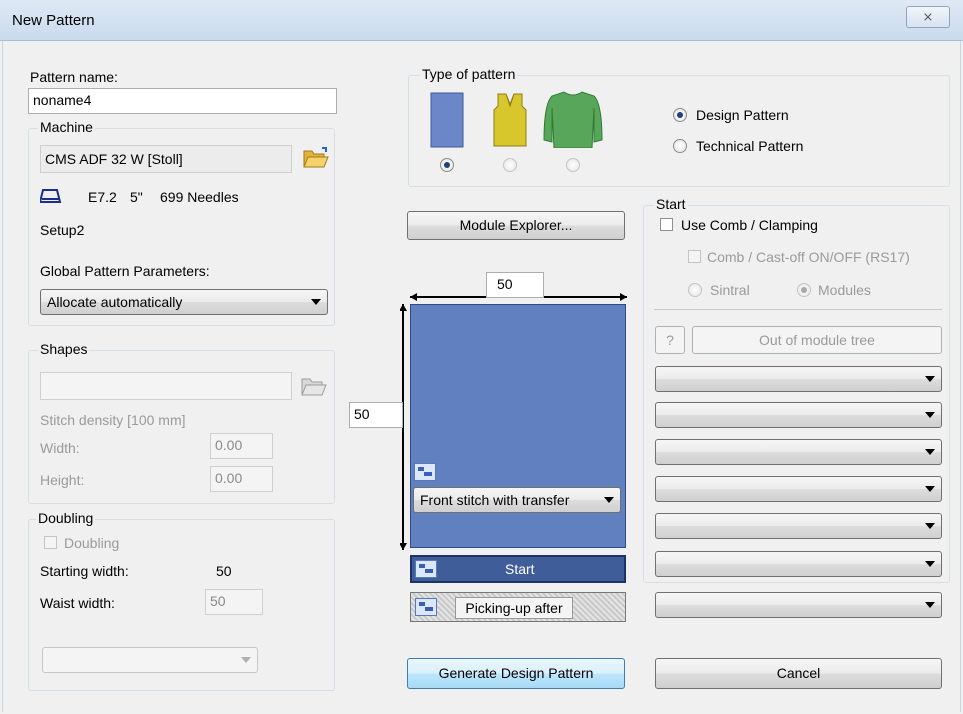 The height and width of the screenshot is (714, 963). I want to click on waist-width-input: 50, so click(234, 602).